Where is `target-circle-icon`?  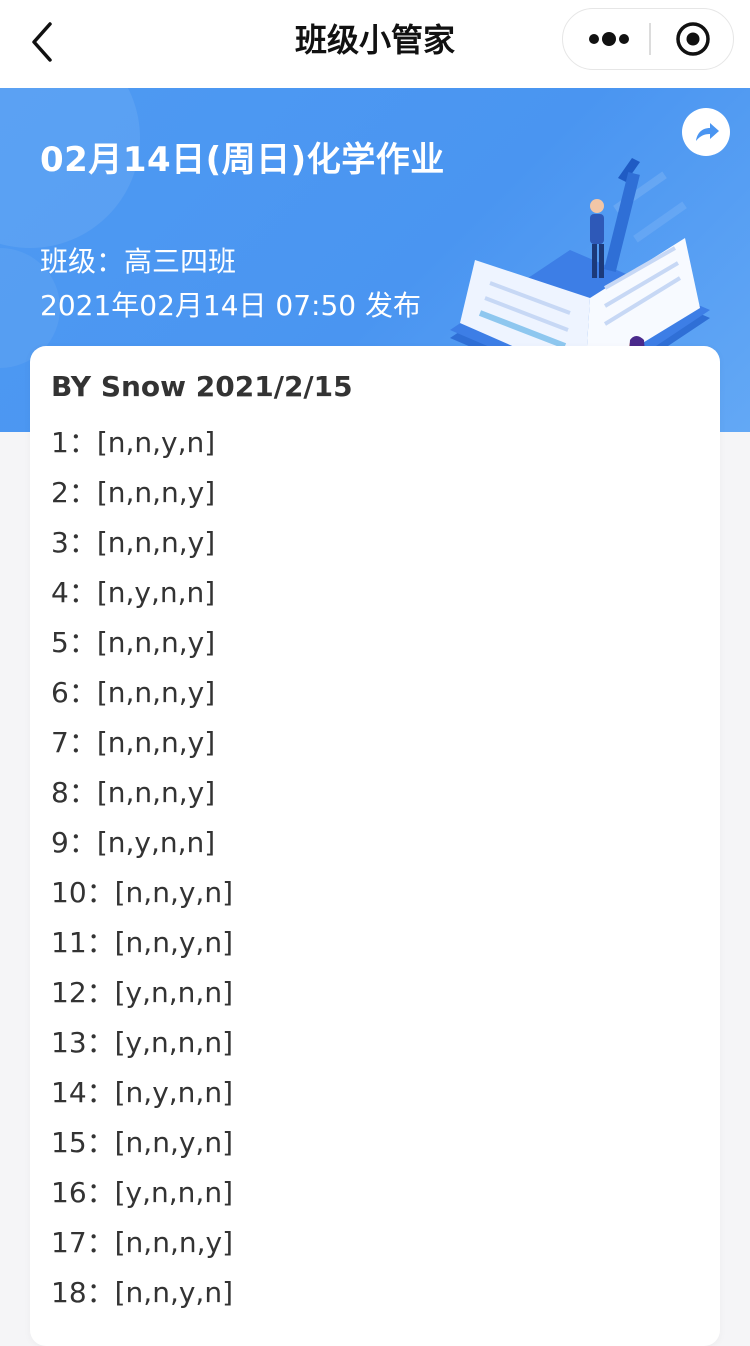
target-circle-icon is located at coordinates (693, 39).